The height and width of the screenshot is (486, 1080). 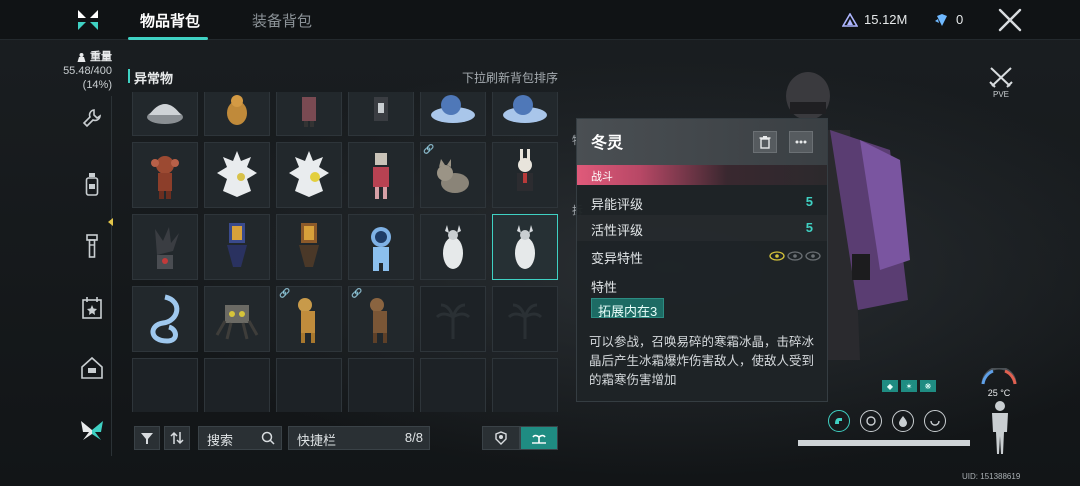 What do you see at coordinates (991, 476) in the screenshot?
I see `user-id: UID: 151388619` at bounding box center [991, 476].